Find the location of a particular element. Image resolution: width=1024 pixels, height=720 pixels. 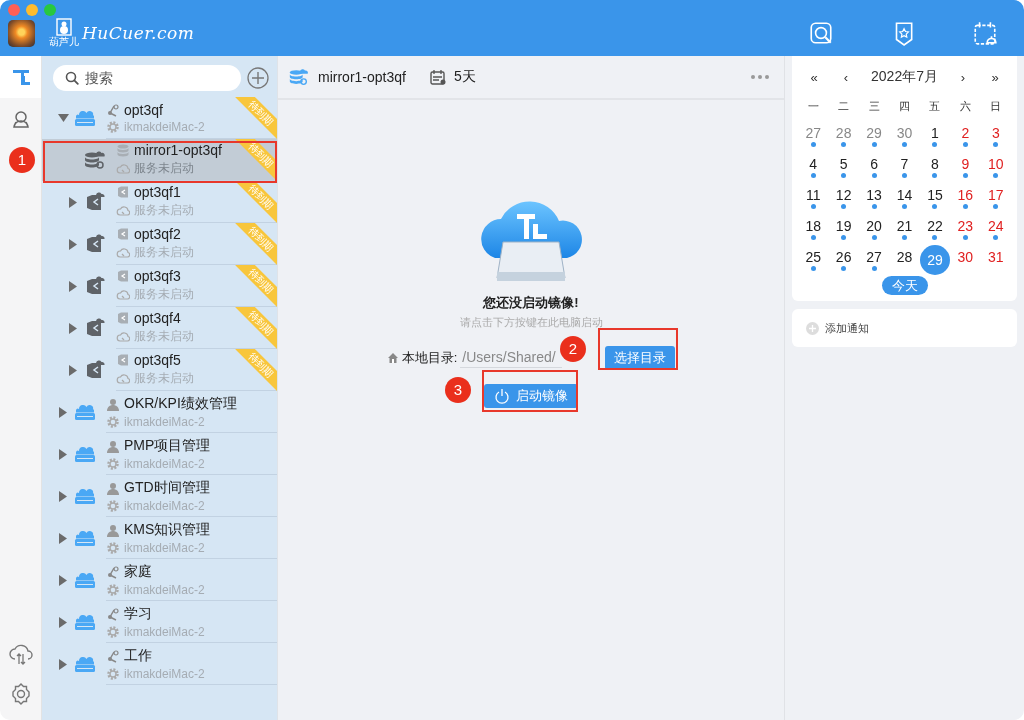

tree-item: GTD时间管理 ikmakdeiMac-2 is located at coordinates (159, 496).